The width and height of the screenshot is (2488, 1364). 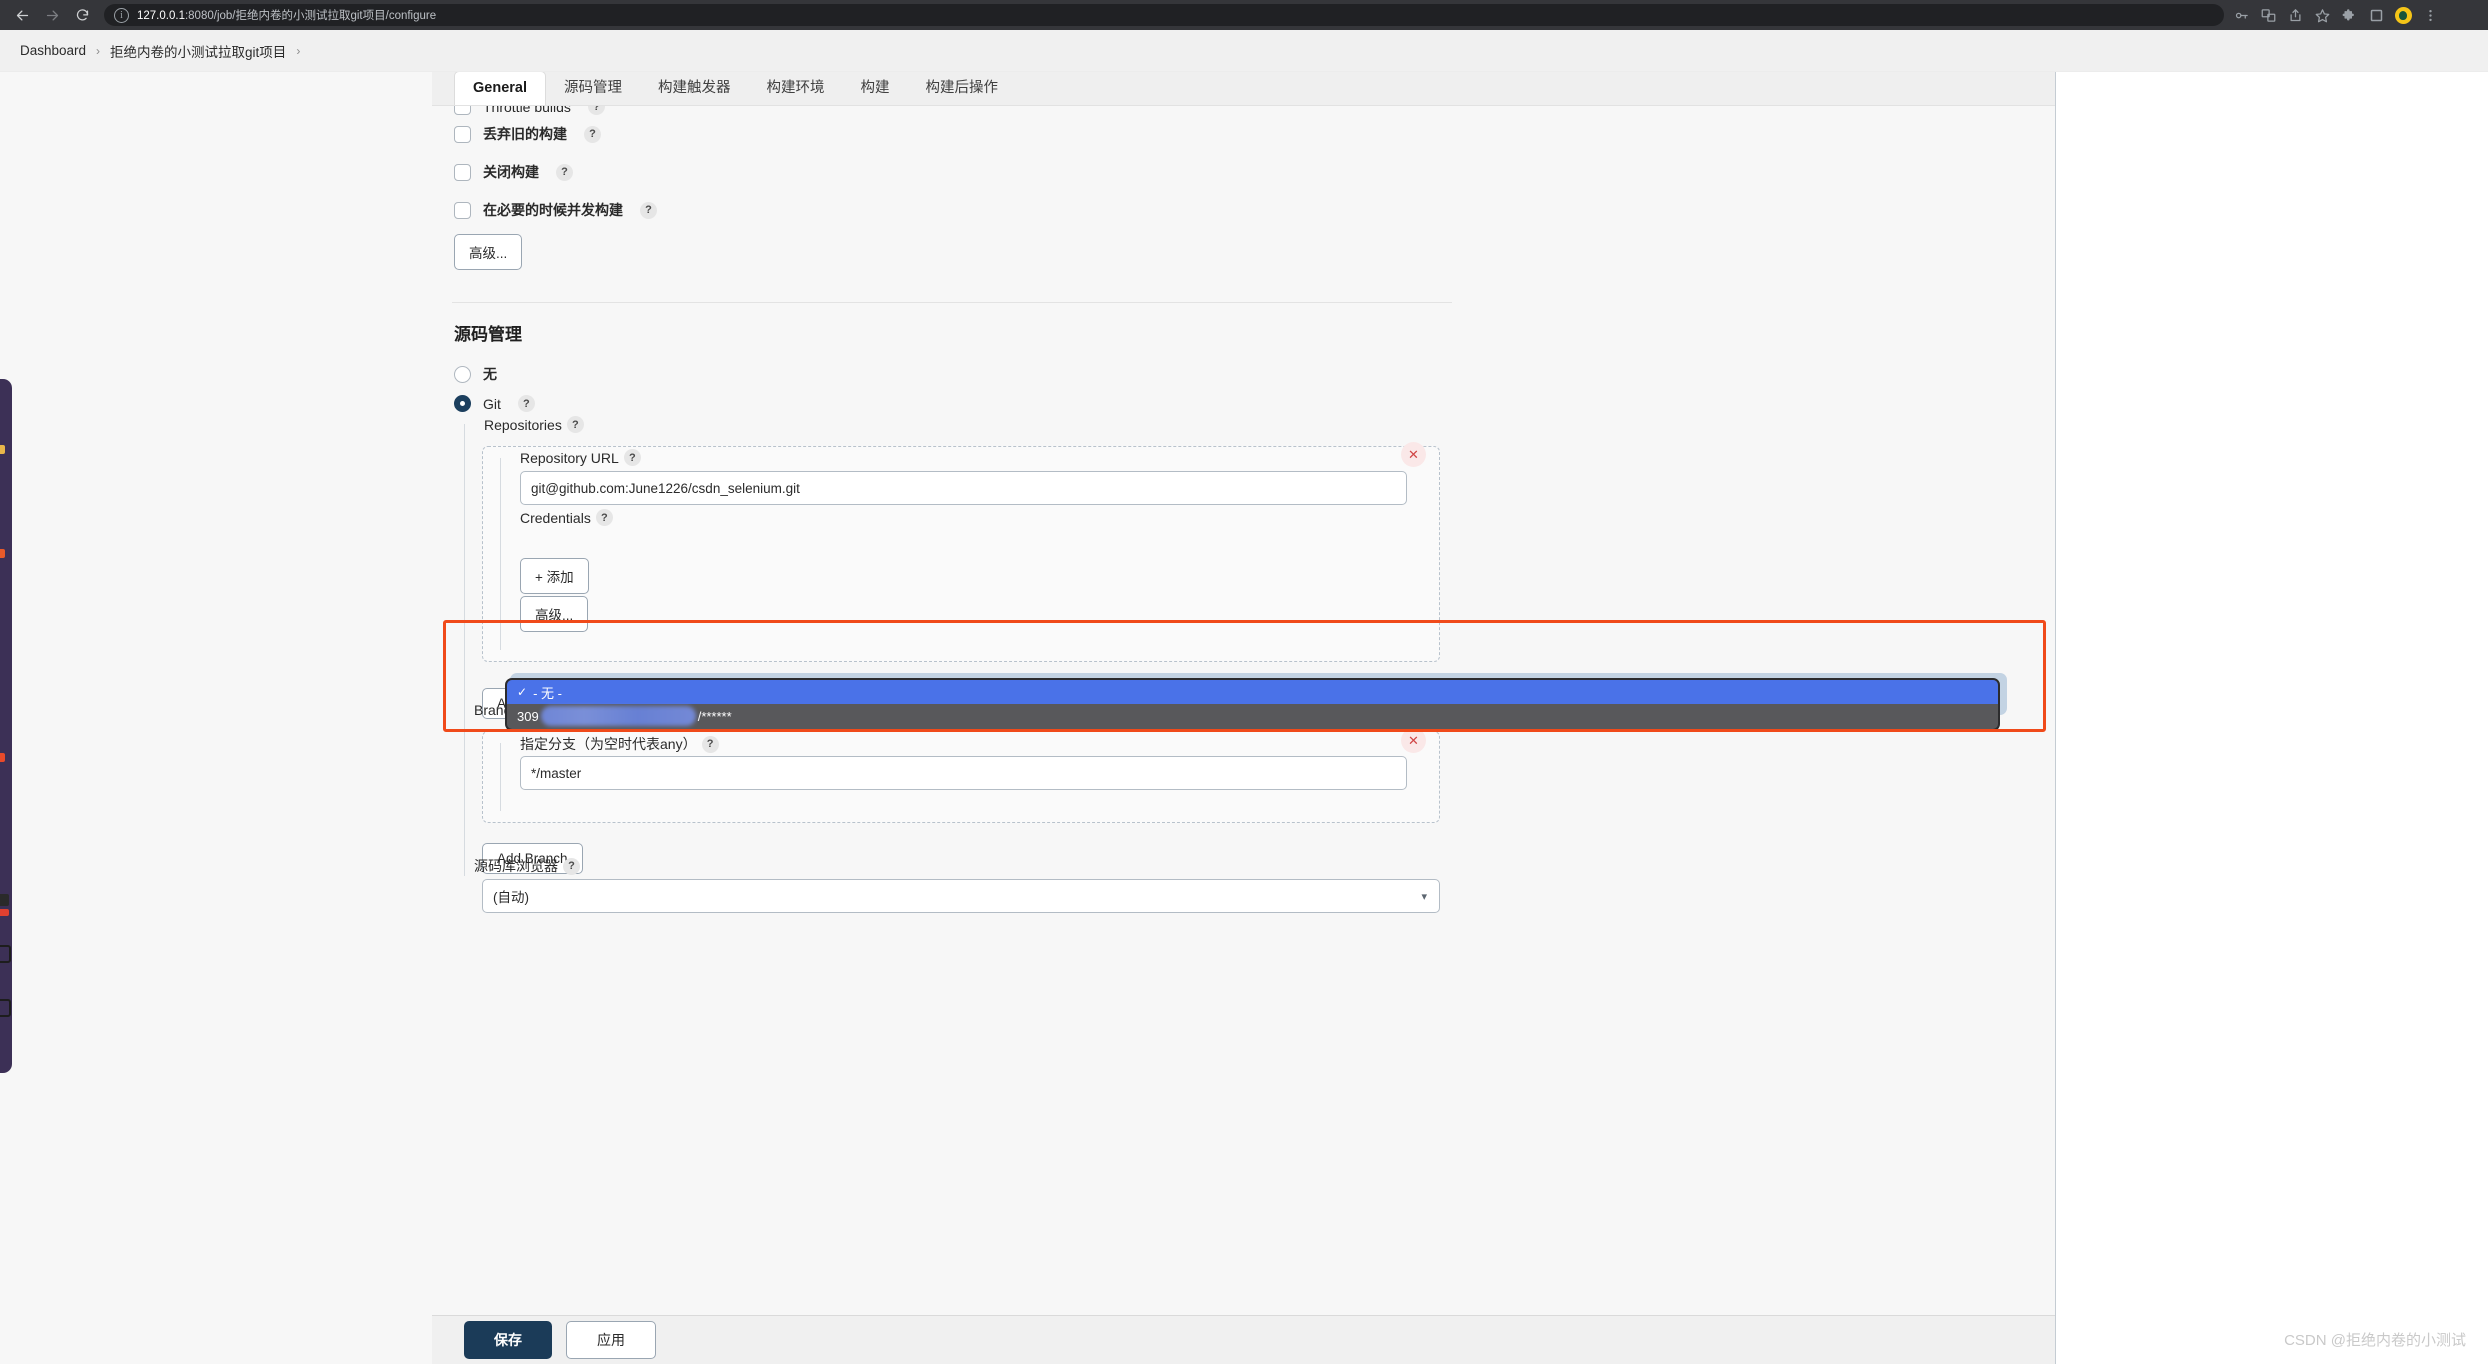 I want to click on branch-spec-input: */master, so click(x=963, y=773).